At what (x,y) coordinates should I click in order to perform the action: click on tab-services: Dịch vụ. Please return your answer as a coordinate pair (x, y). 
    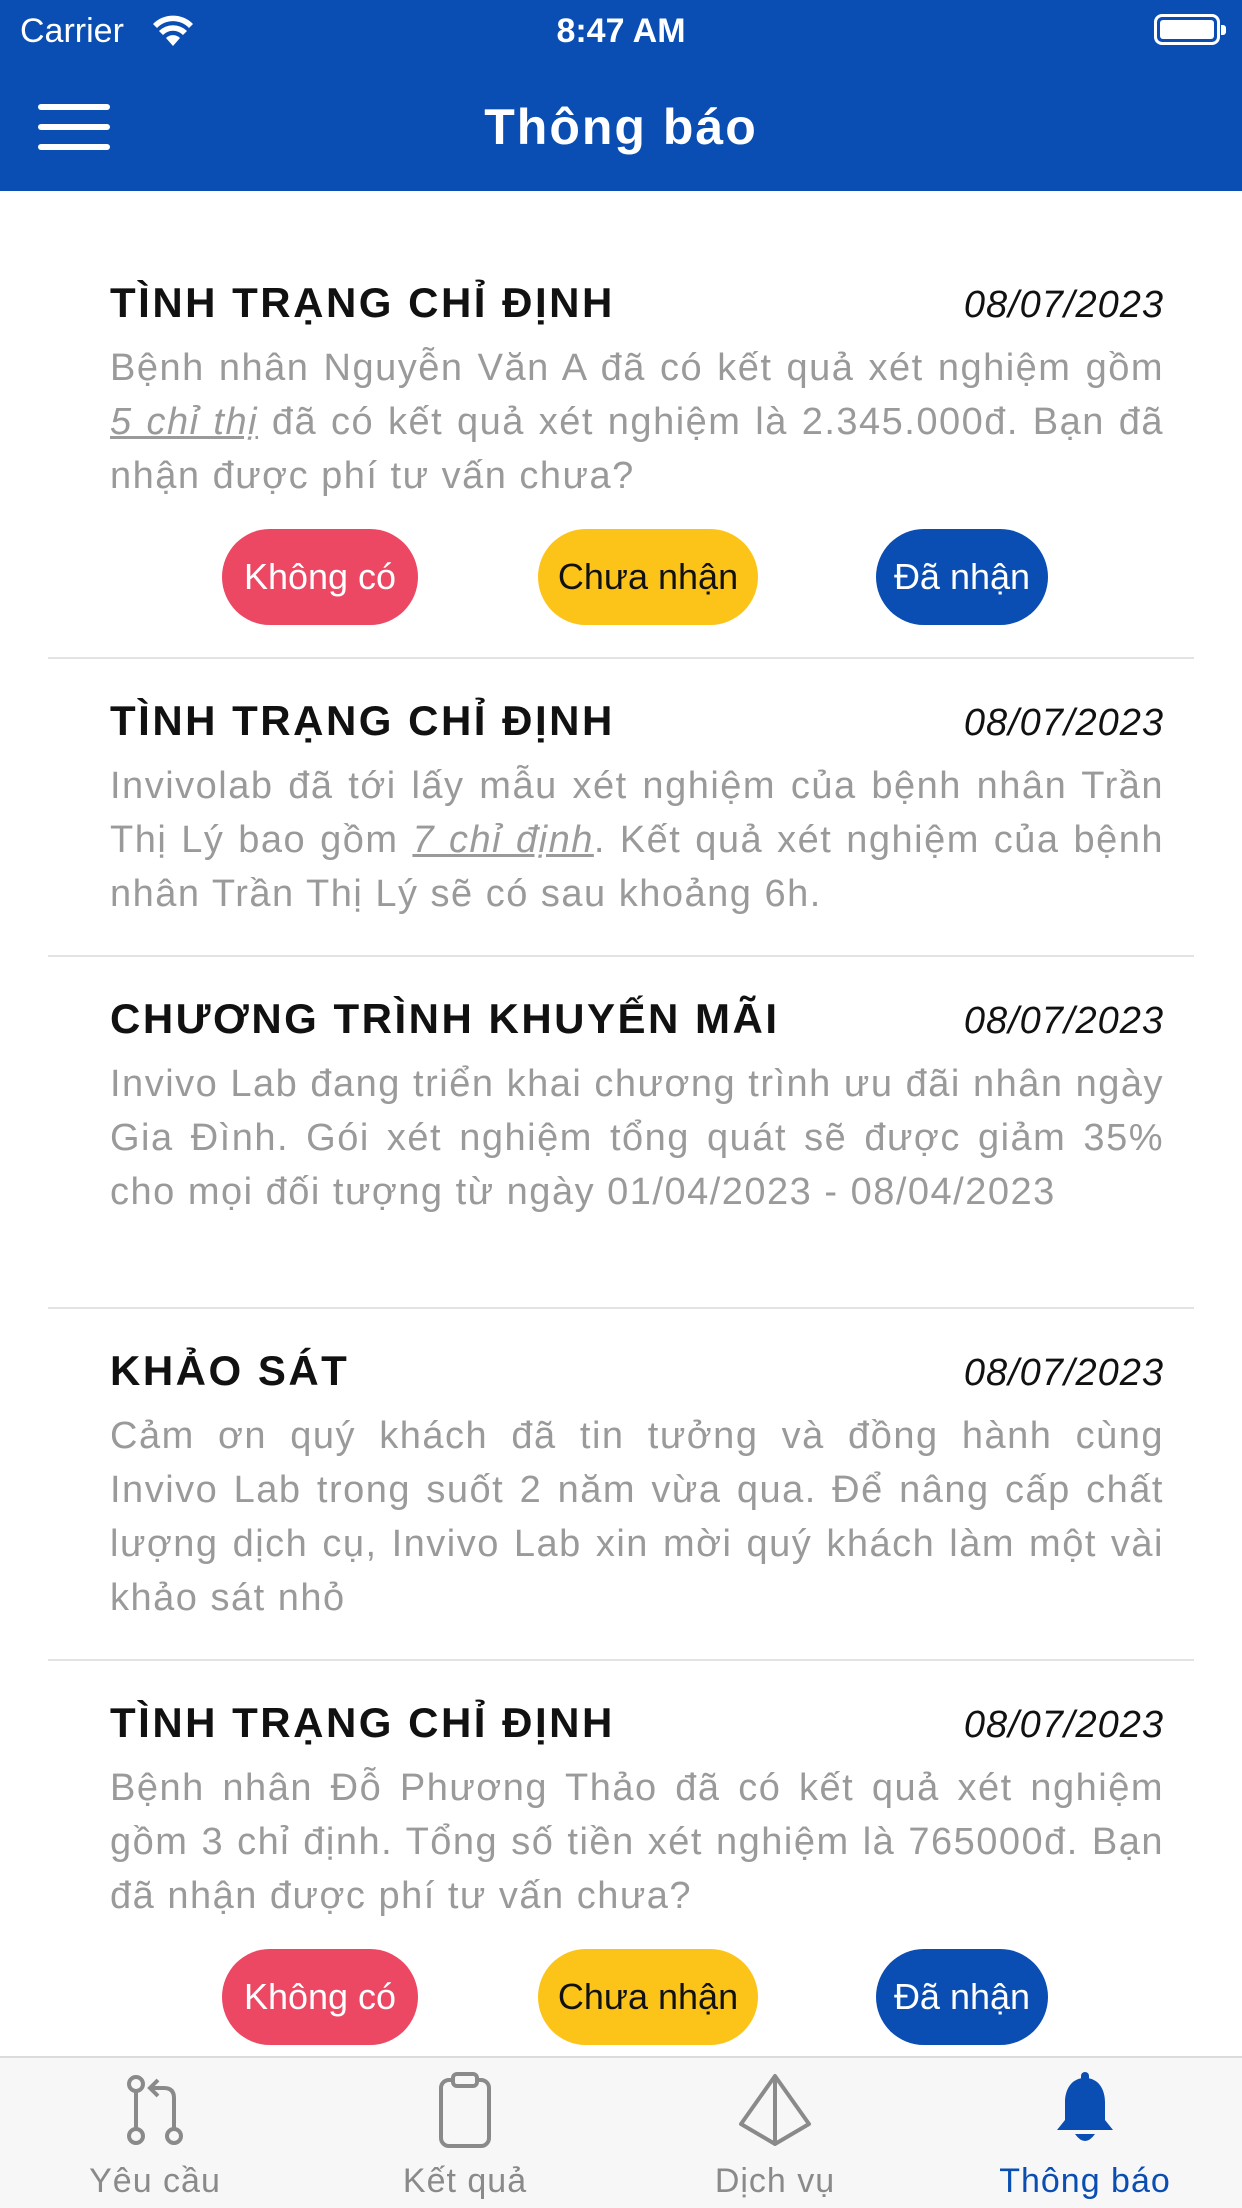
    Looking at the image, I should click on (775, 2133).